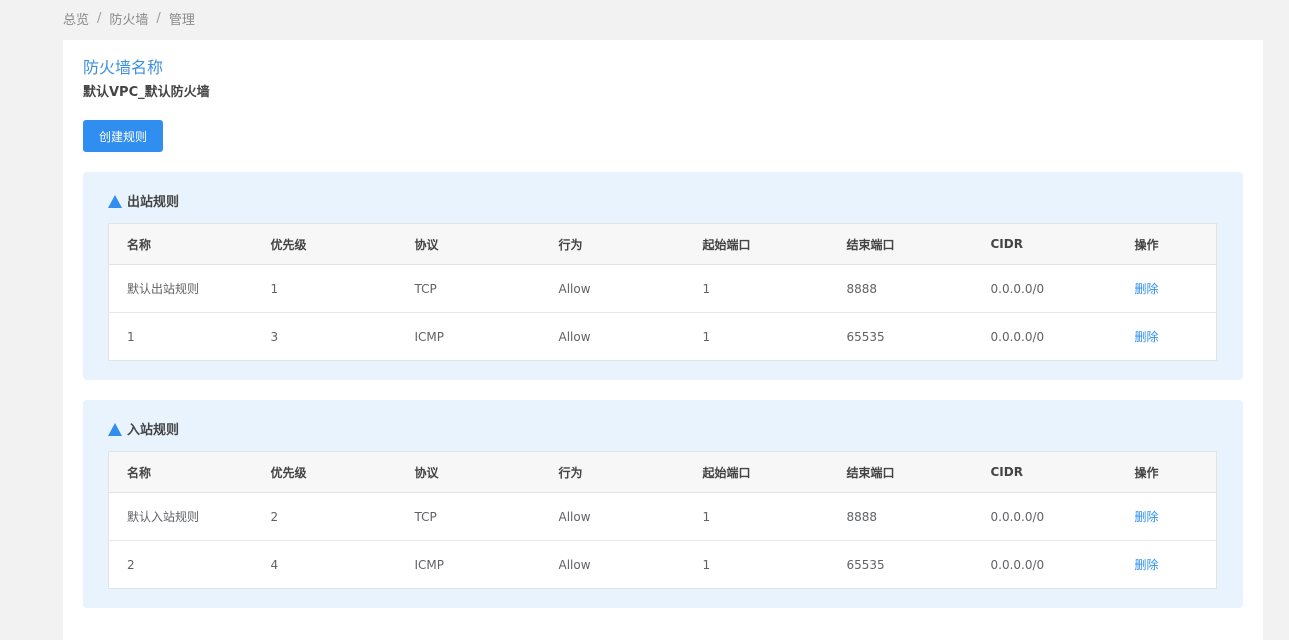 This screenshot has width=1289, height=640. Describe the element at coordinates (153, 430) in the screenshot. I see `inbound-rules-title-text: 入站规则` at that location.